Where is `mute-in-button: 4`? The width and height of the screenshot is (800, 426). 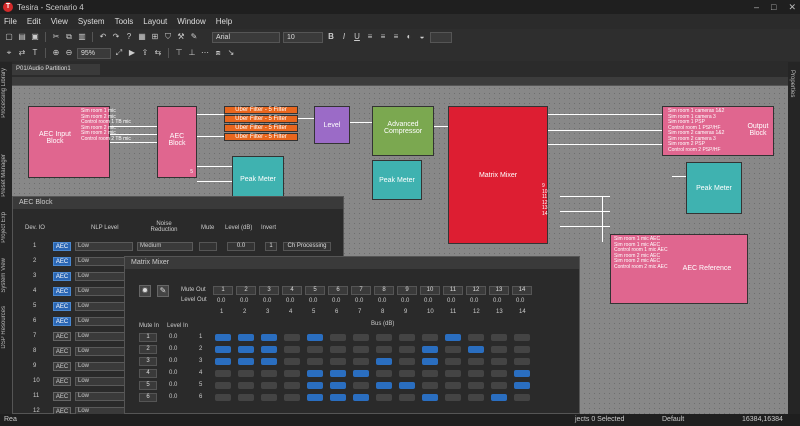 mute-in-button: 4 is located at coordinates (148, 373).